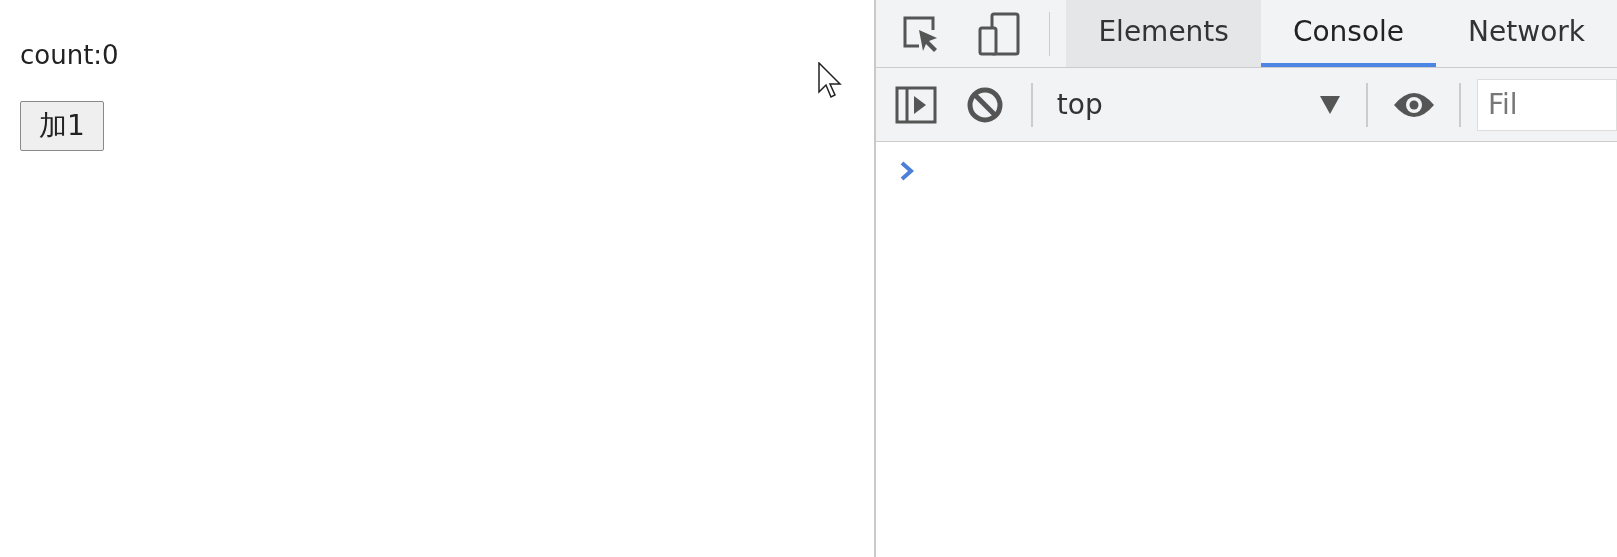  I want to click on add-one-button: 加1, so click(62, 126).